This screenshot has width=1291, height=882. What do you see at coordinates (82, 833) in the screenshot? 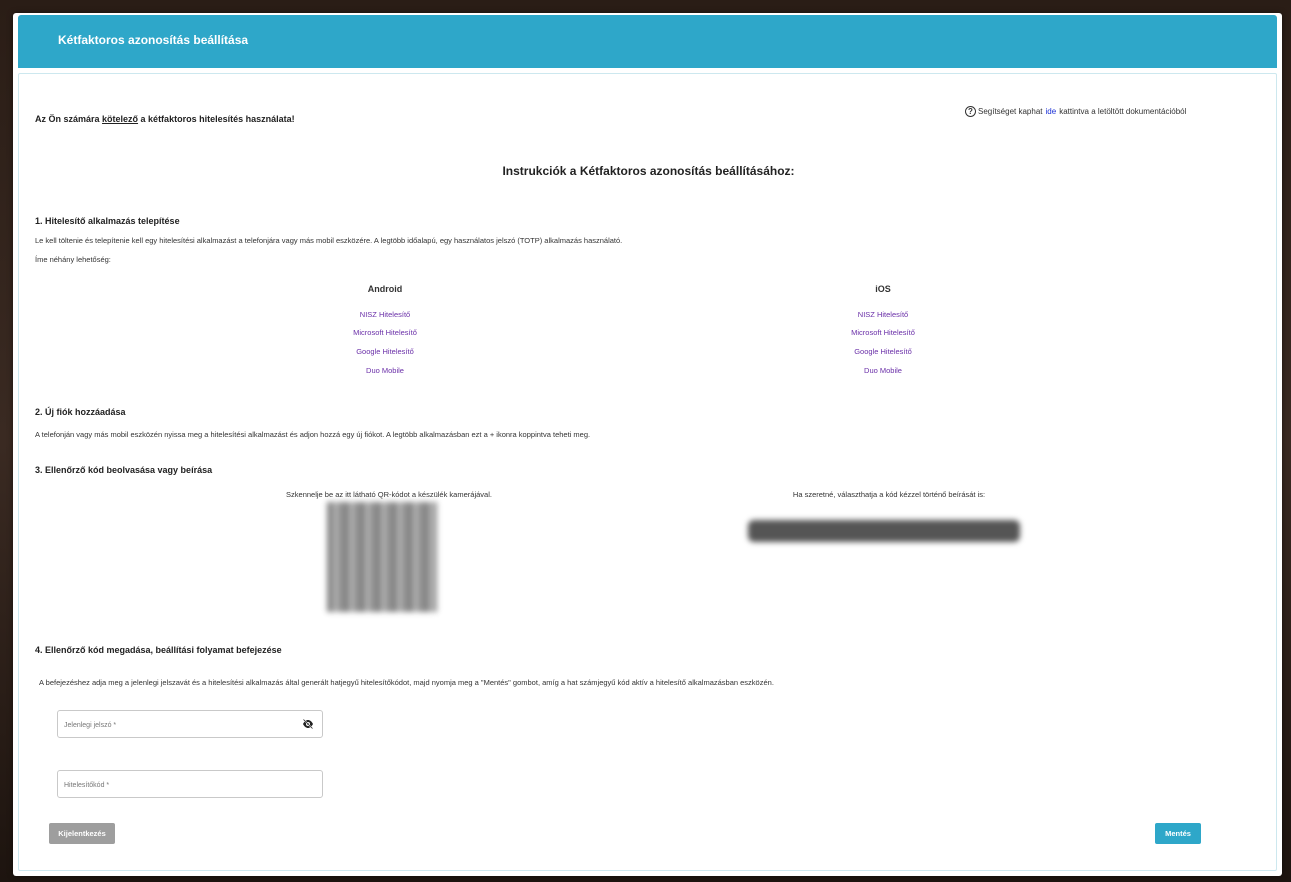
I see `logout-button: Kijelentkezés` at bounding box center [82, 833].